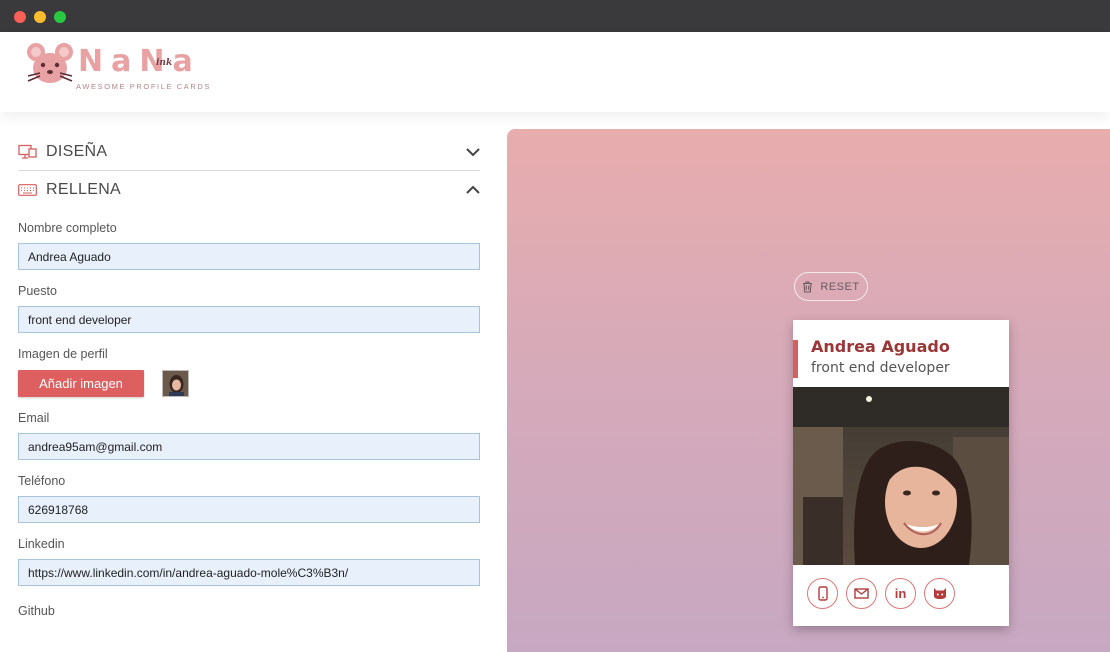 Image resolution: width=1110 pixels, height=652 pixels. What do you see at coordinates (861, 593) in the screenshot?
I see `mail-icon` at bounding box center [861, 593].